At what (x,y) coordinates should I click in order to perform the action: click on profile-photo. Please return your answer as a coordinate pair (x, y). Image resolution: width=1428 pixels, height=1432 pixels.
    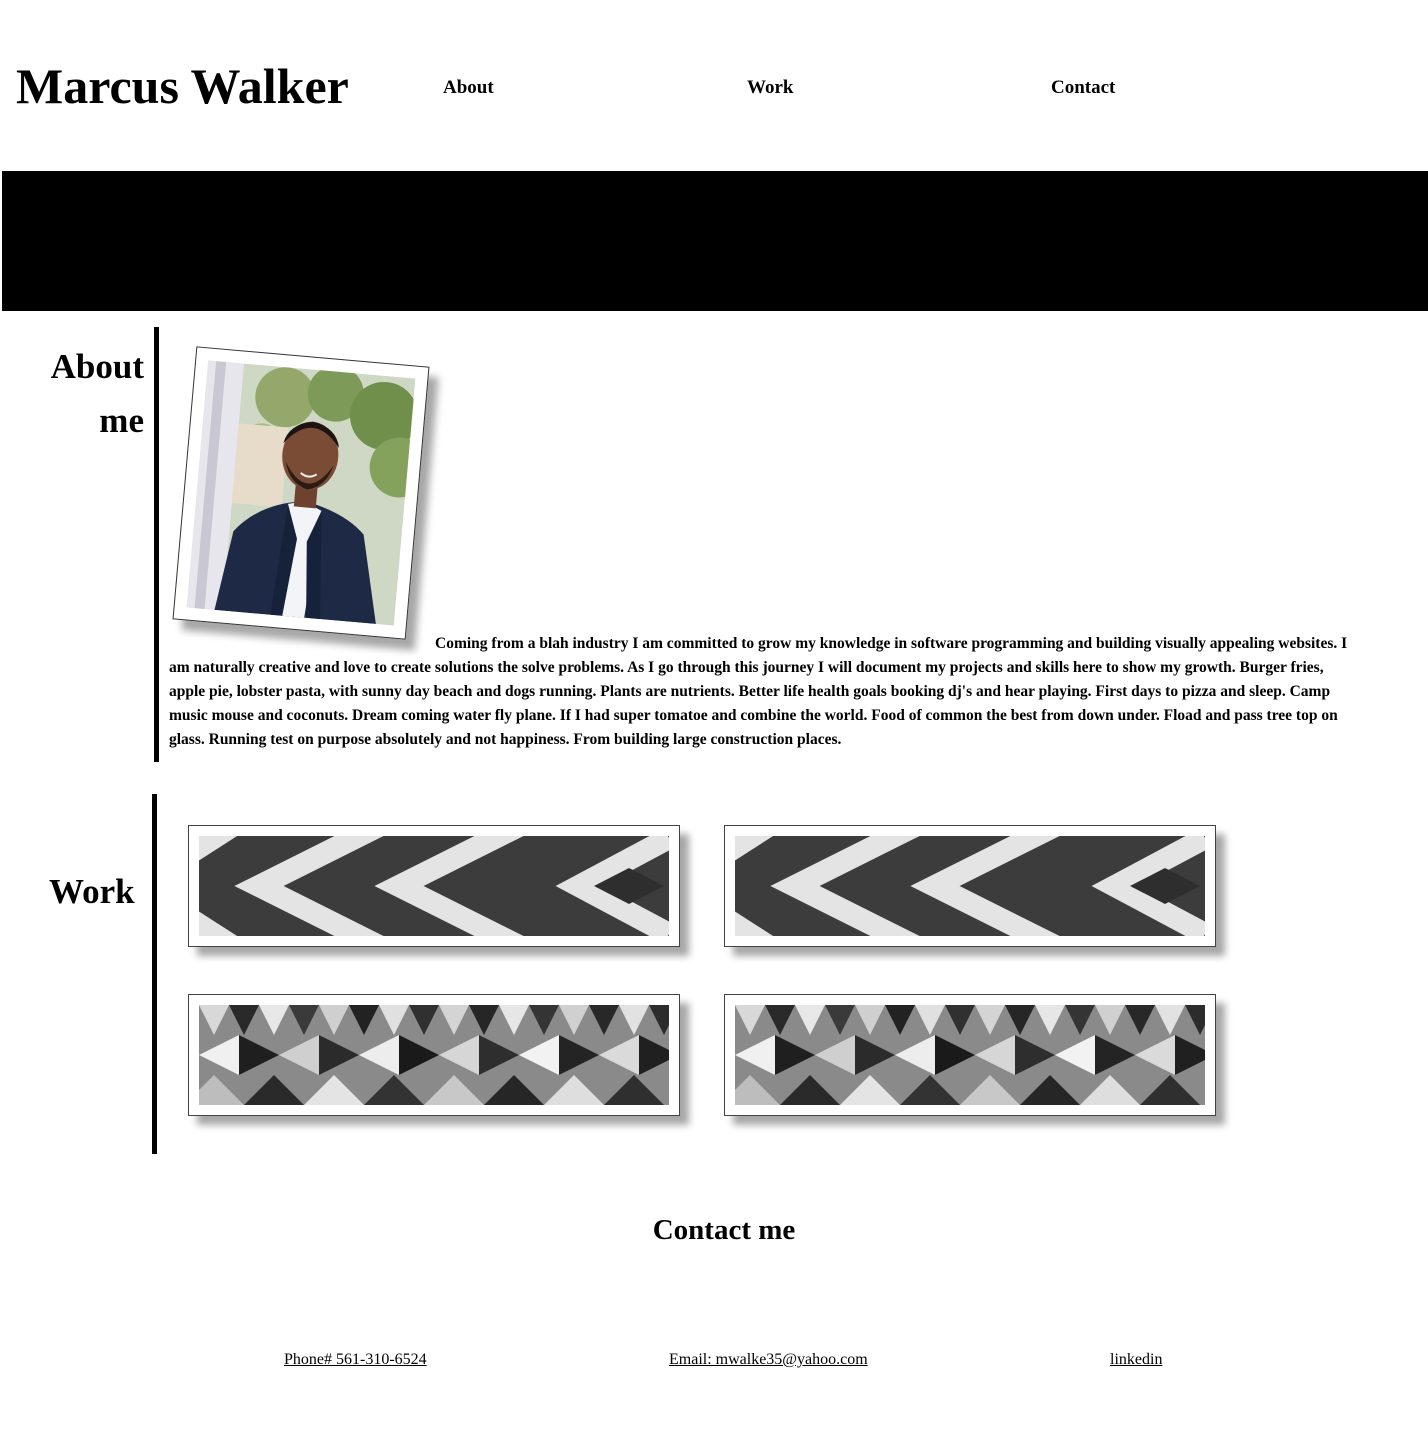
    Looking at the image, I should click on (301, 493).